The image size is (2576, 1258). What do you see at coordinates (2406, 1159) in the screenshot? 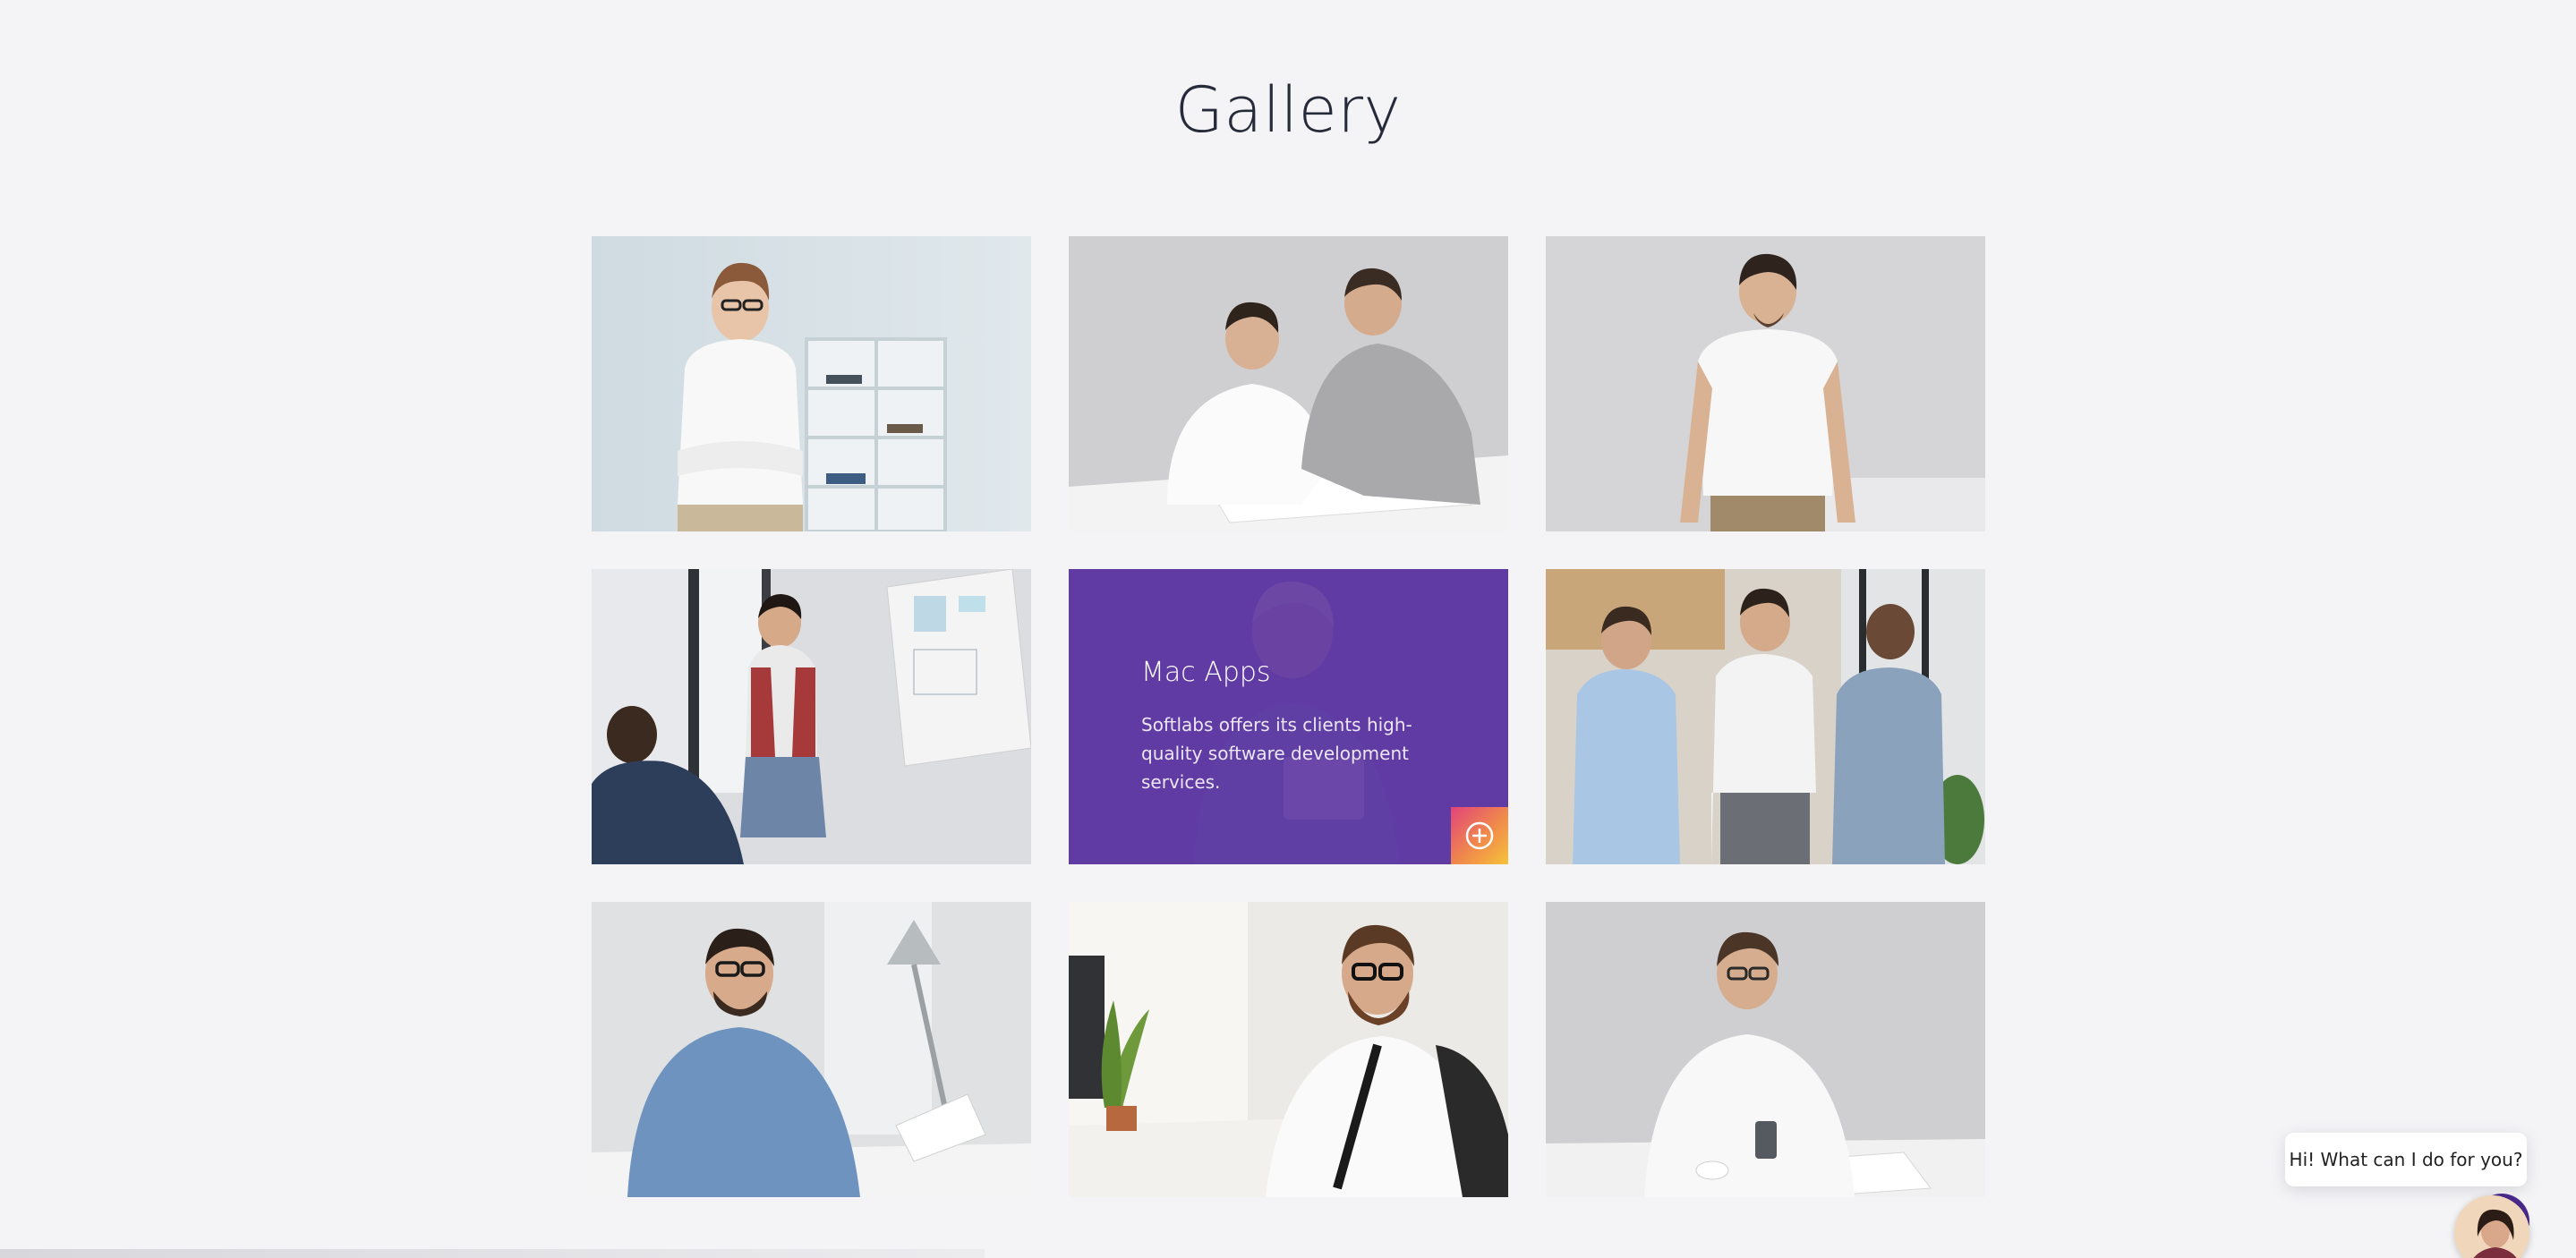
I see `chat-greeting-bubble: Hi! What can I do for you?` at bounding box center [2406, 1159].